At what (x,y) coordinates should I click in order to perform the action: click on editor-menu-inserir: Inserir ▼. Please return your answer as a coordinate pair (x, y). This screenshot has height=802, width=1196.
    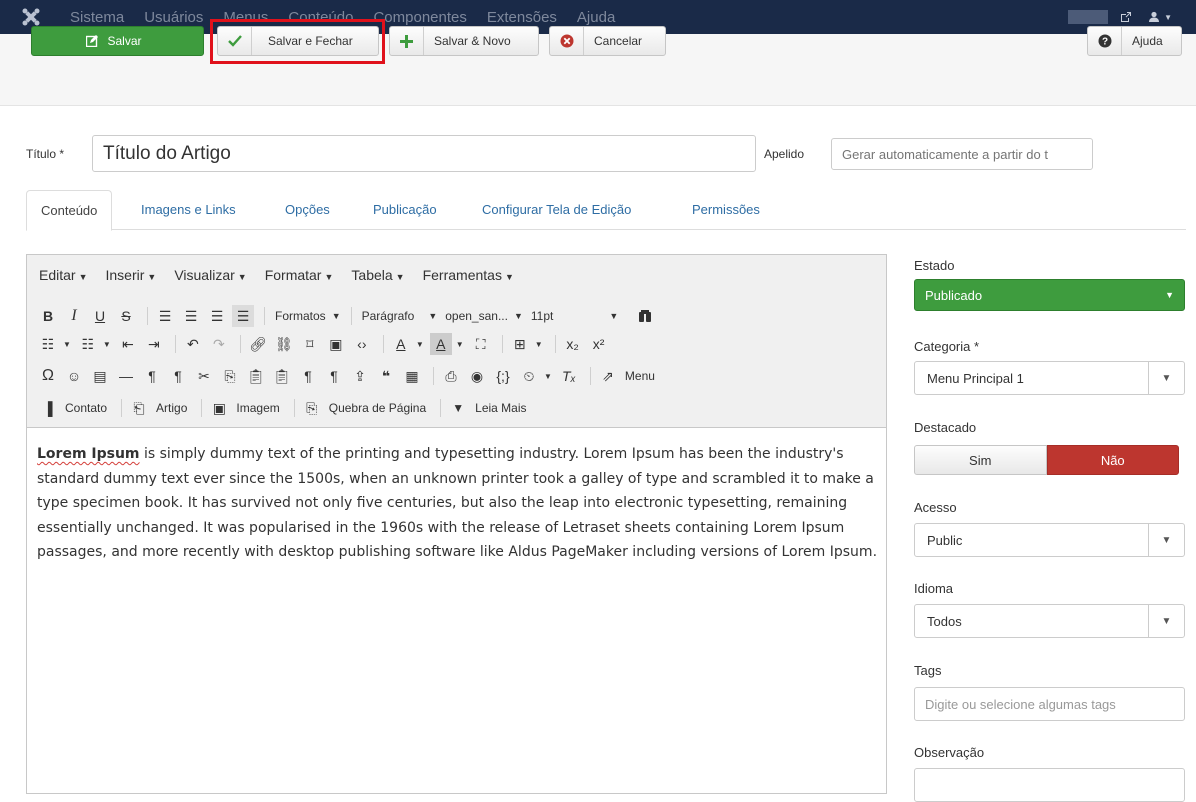
    Looking at the image, I should click on (131, 275).